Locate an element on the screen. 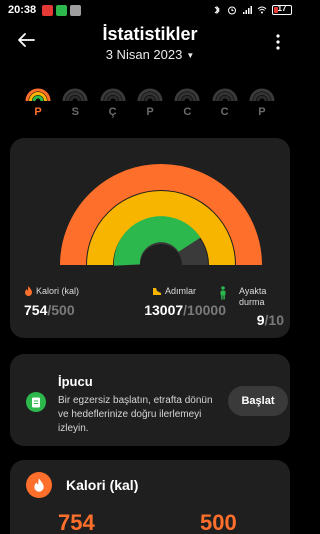 This screenshot has width=320, height=534. note-icon is located at coordinates (36, 402).